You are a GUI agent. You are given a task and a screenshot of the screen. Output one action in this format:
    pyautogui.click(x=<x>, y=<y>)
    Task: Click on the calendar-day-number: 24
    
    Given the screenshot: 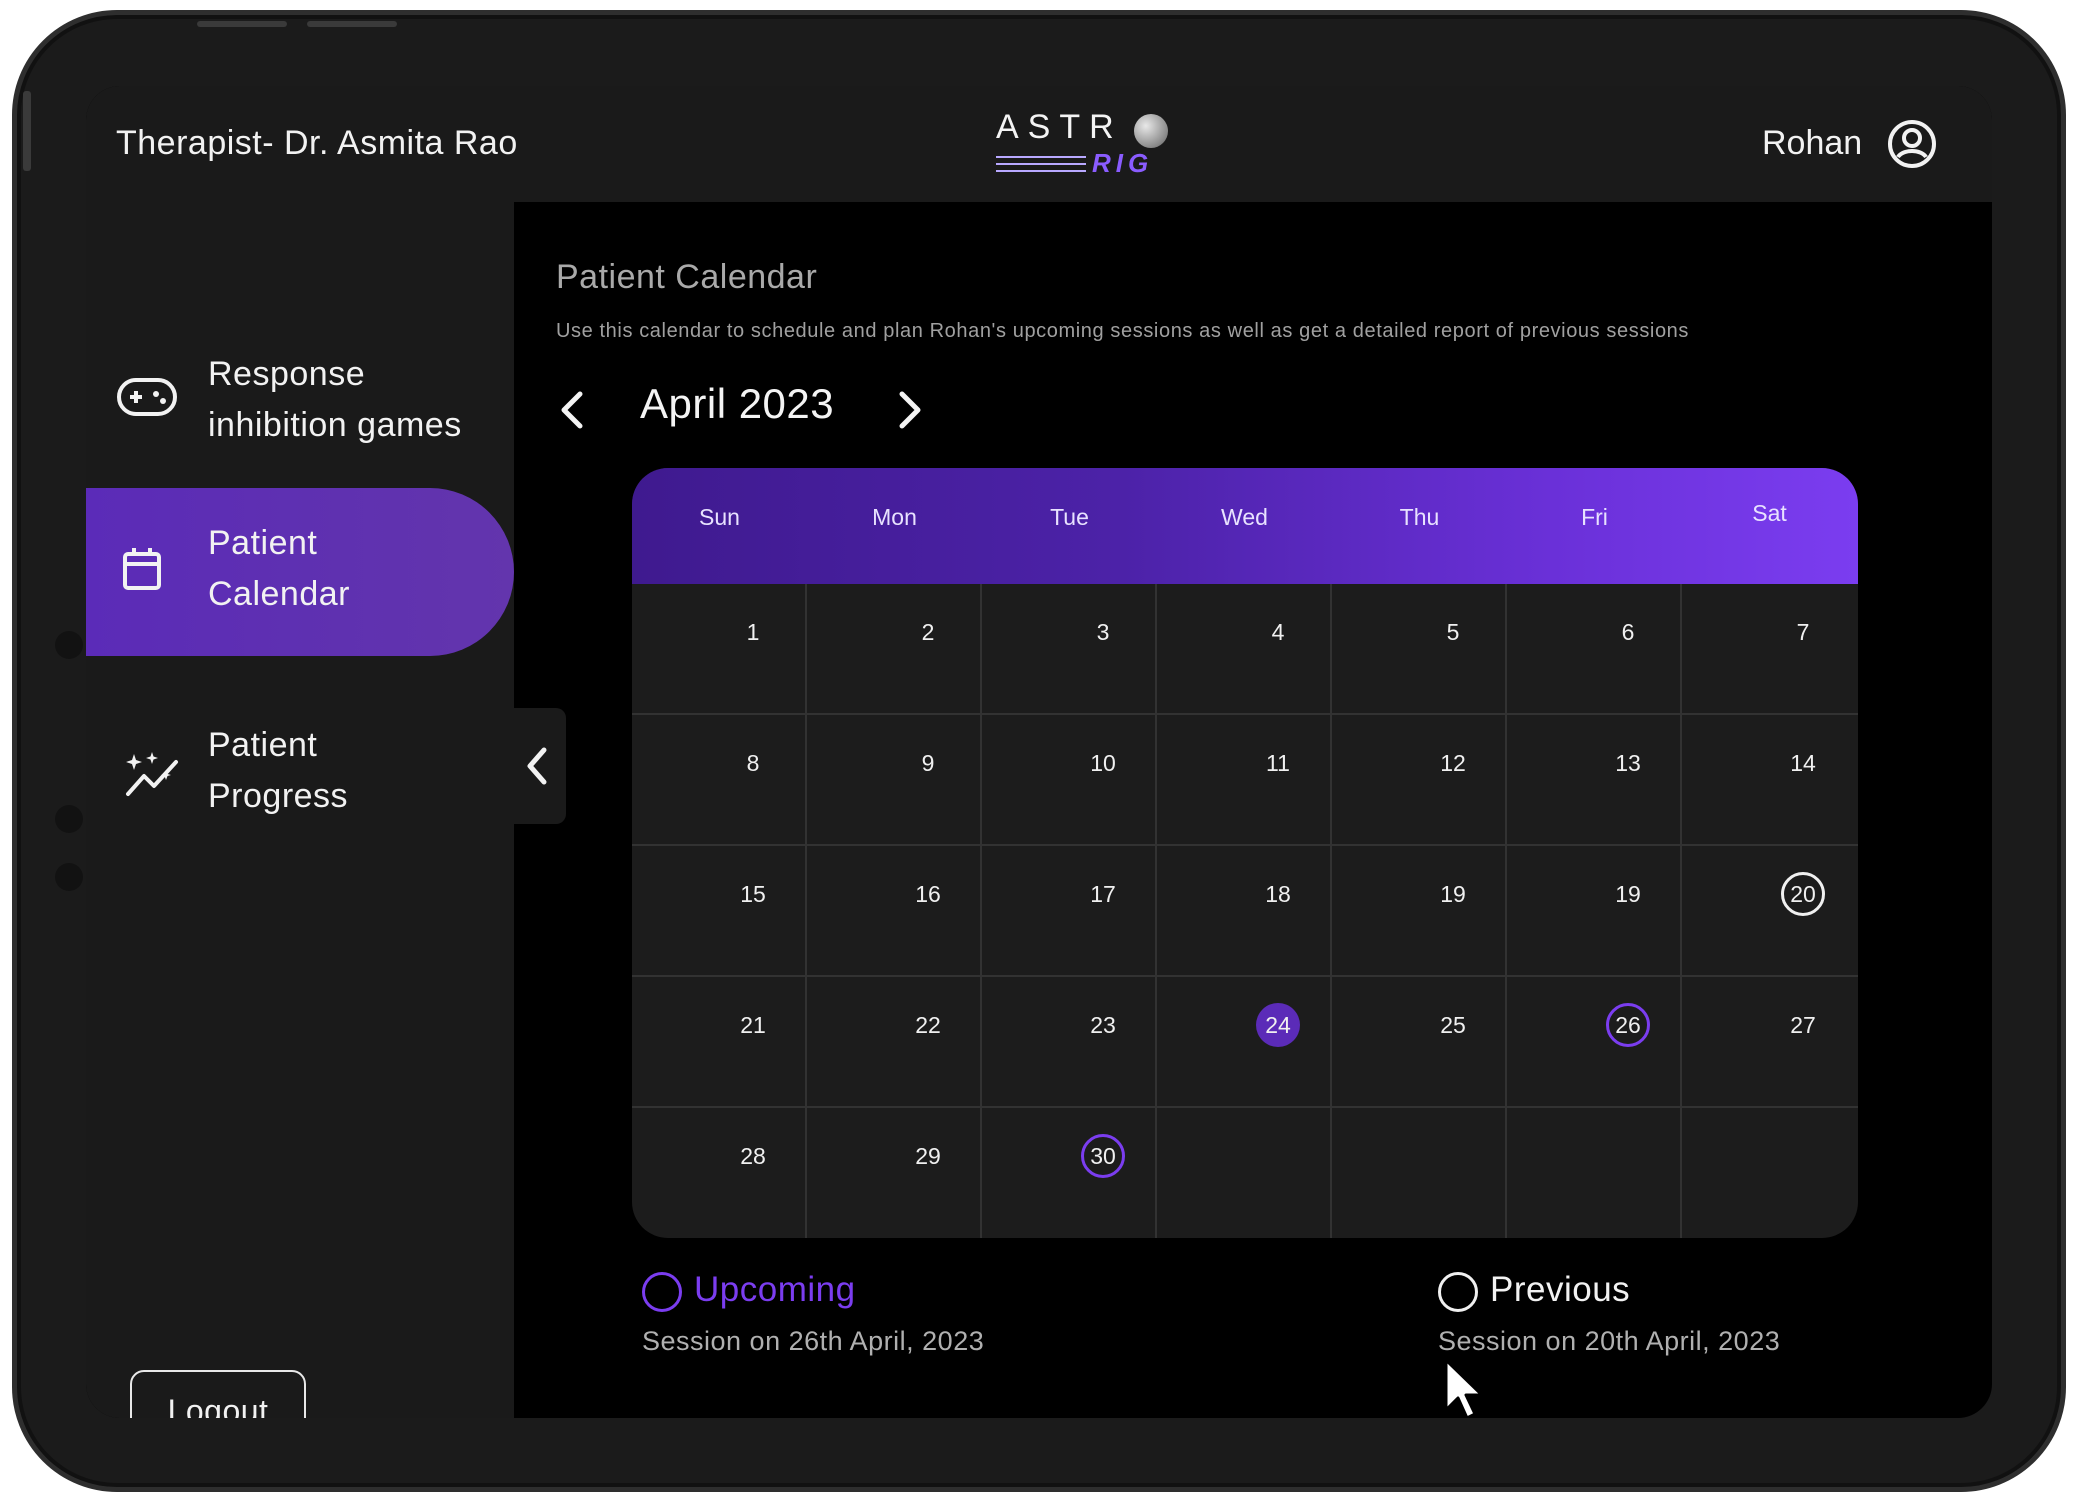 What is the action you would take?
    pyautogui.click(x=1278, y=1025)
    